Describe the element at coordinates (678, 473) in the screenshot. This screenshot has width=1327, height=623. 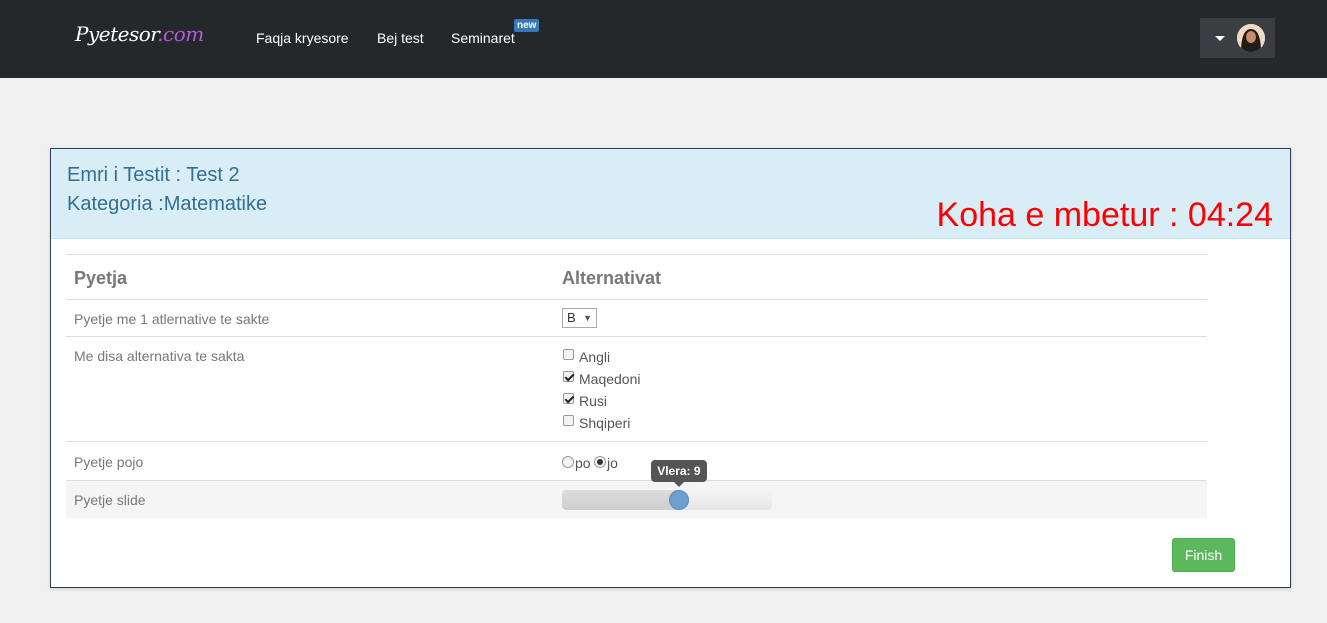
I see `slider-tooltip: Vlera: 9` at that location.